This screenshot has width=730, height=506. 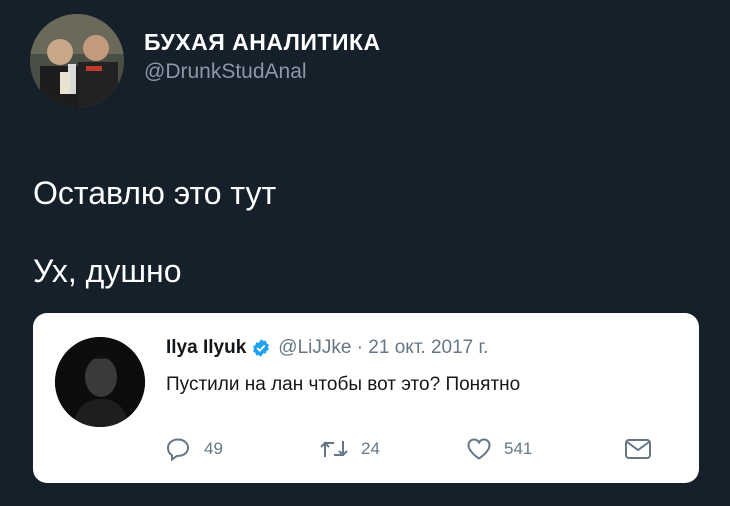 I want to click on quoted-tweet-header: Ilya Ilyuk @LiJJke · 21 окт. 2017 г., so click(x=327, y=348).